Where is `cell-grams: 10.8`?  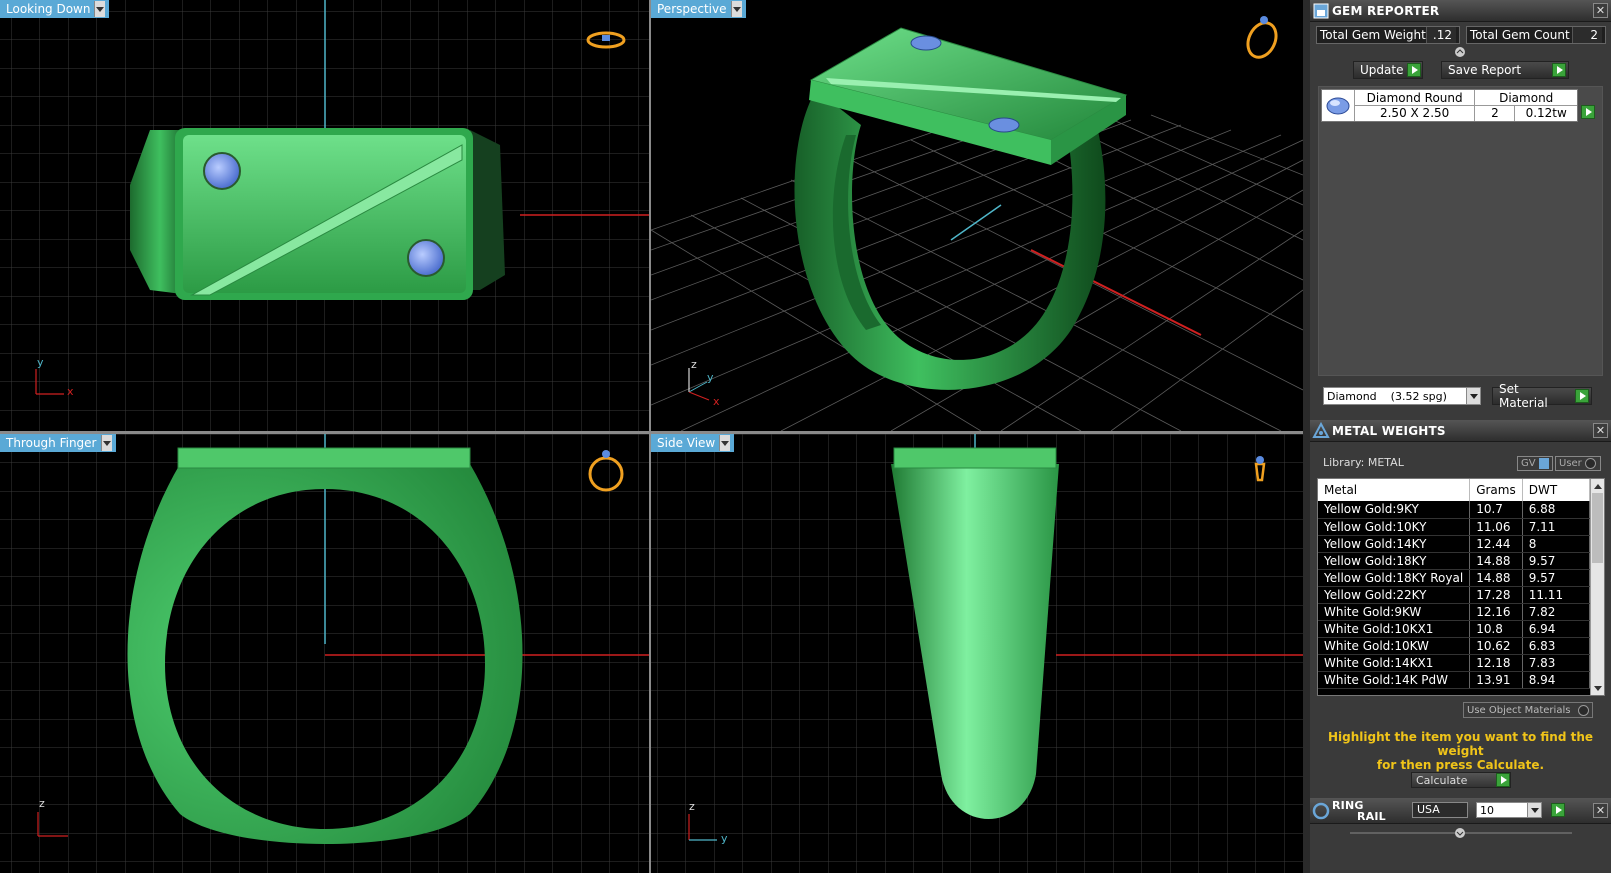
cell-grams: 10.8 is located at coordinates (1496, 629).